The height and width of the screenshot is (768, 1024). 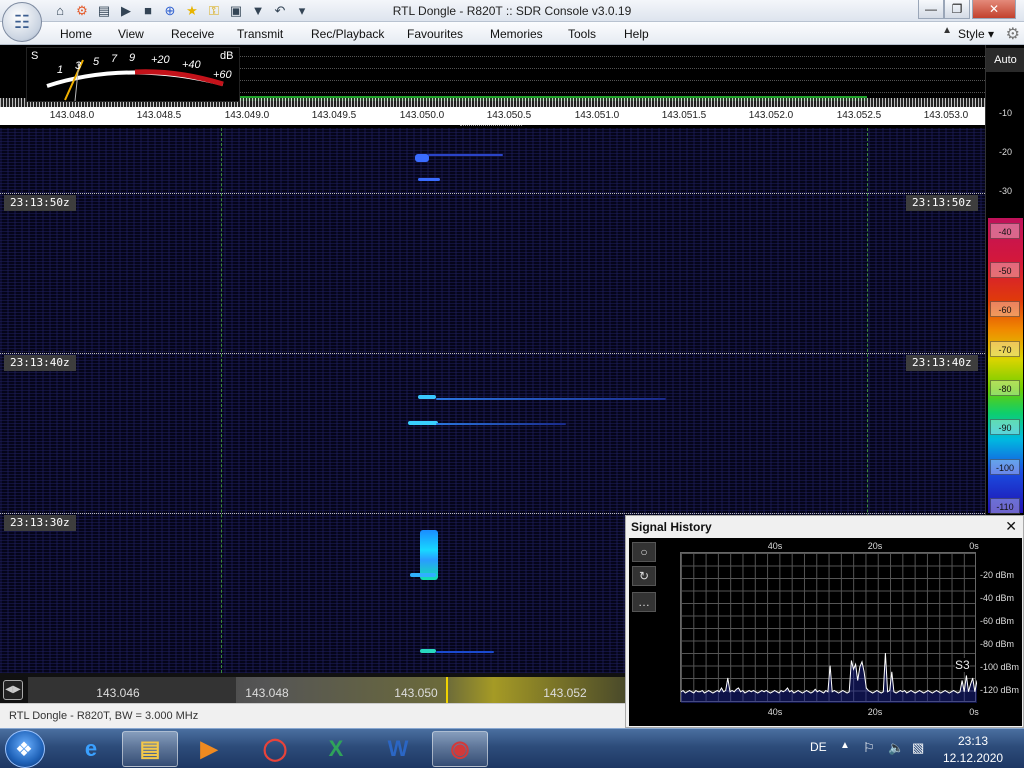 I want to click on close-icon: ✕, so click(x=1011, y=526).